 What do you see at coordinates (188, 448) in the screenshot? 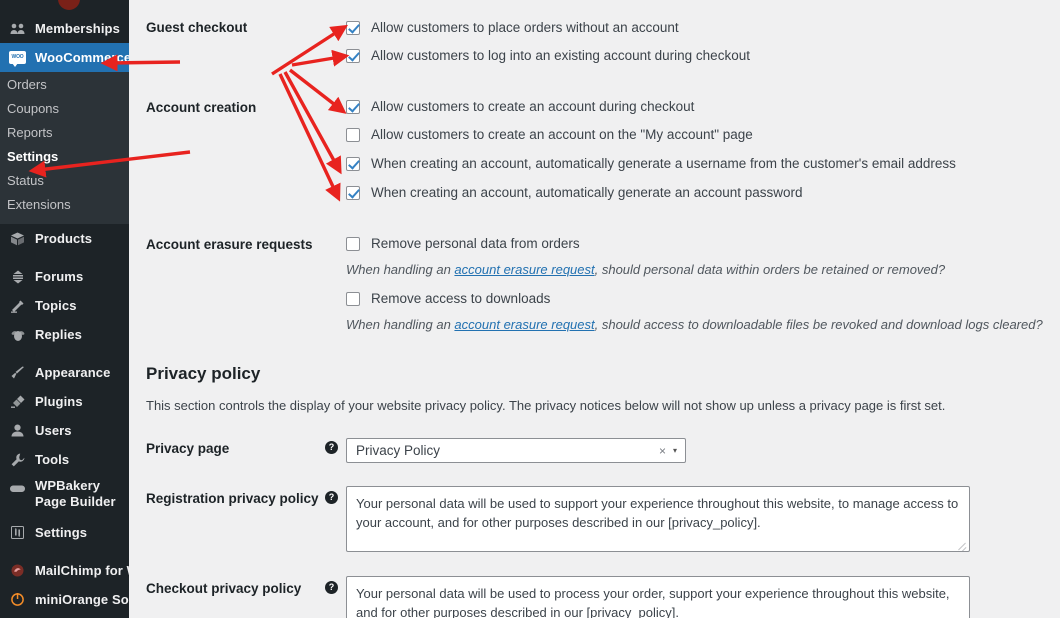
I see `privacy-page-label: Privacy page` at bounding box center [188, 448].